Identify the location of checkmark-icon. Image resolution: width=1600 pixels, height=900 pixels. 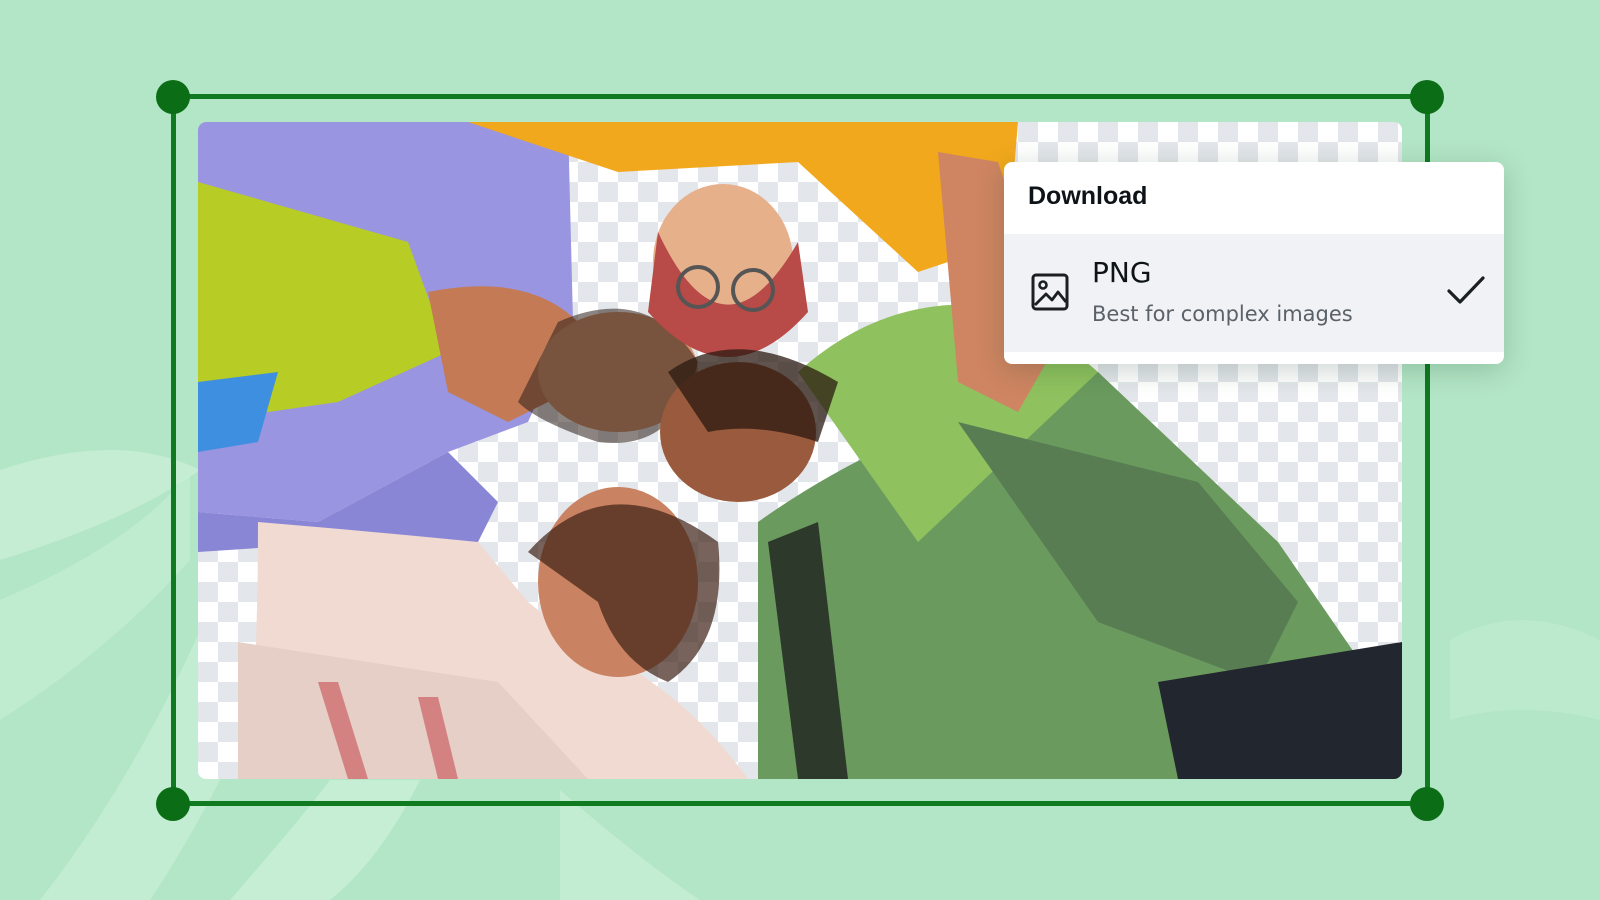
(1466, 290).